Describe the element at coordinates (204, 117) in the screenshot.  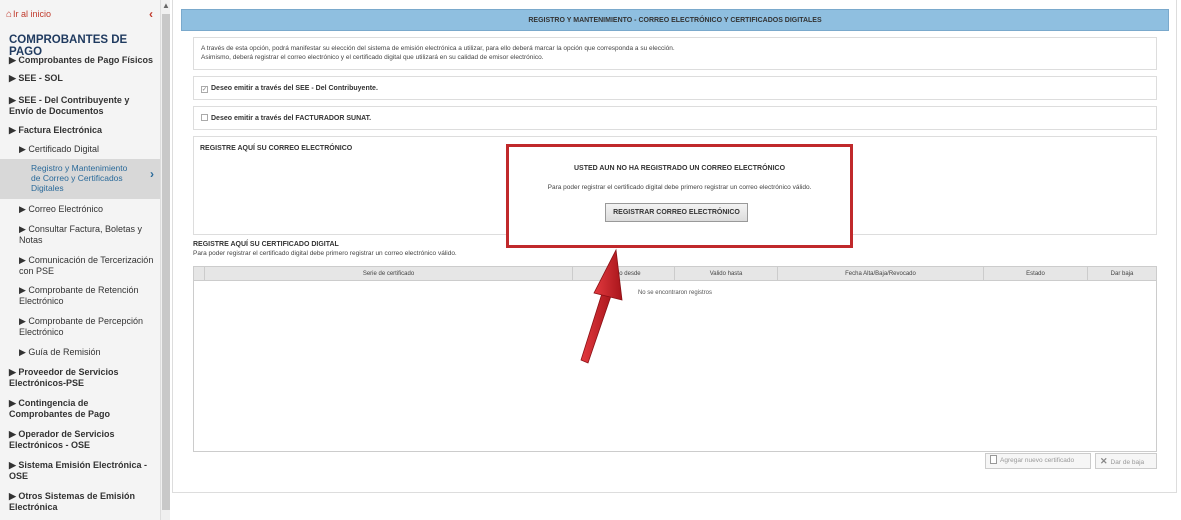
I see `facturador-checkbox` at that location.